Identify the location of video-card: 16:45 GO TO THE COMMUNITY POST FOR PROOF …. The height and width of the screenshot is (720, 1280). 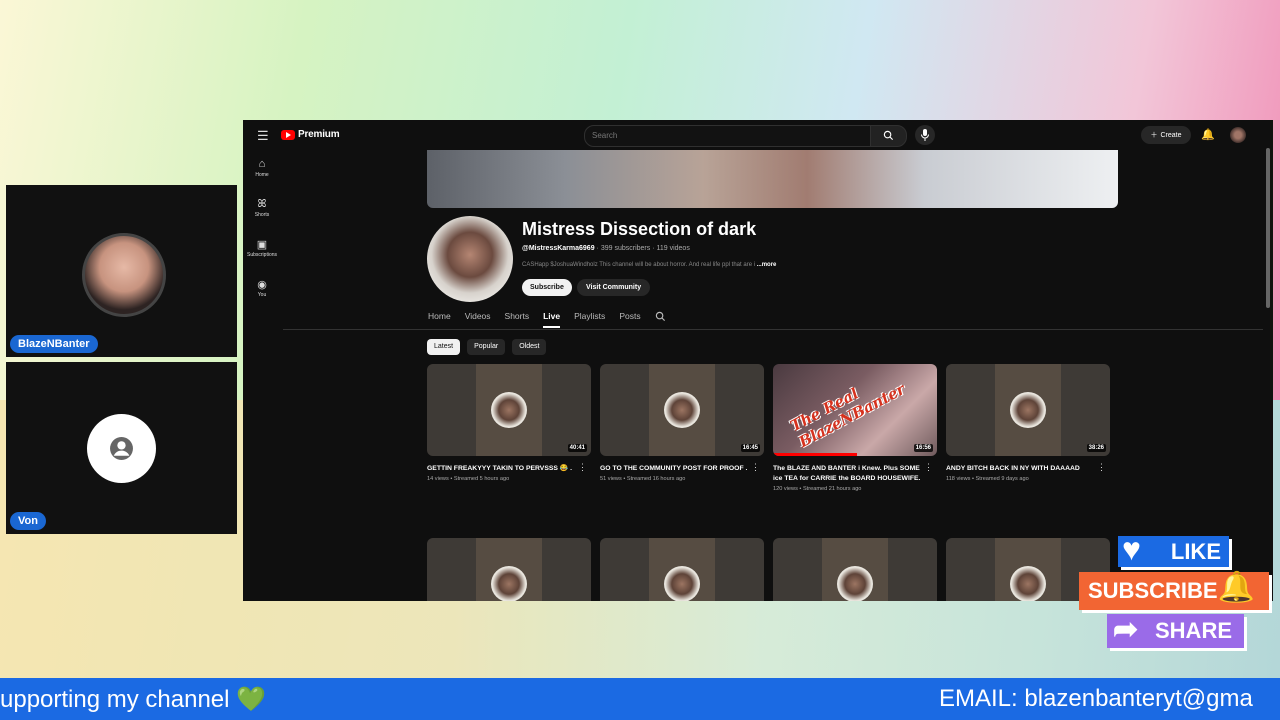
(682, 428).